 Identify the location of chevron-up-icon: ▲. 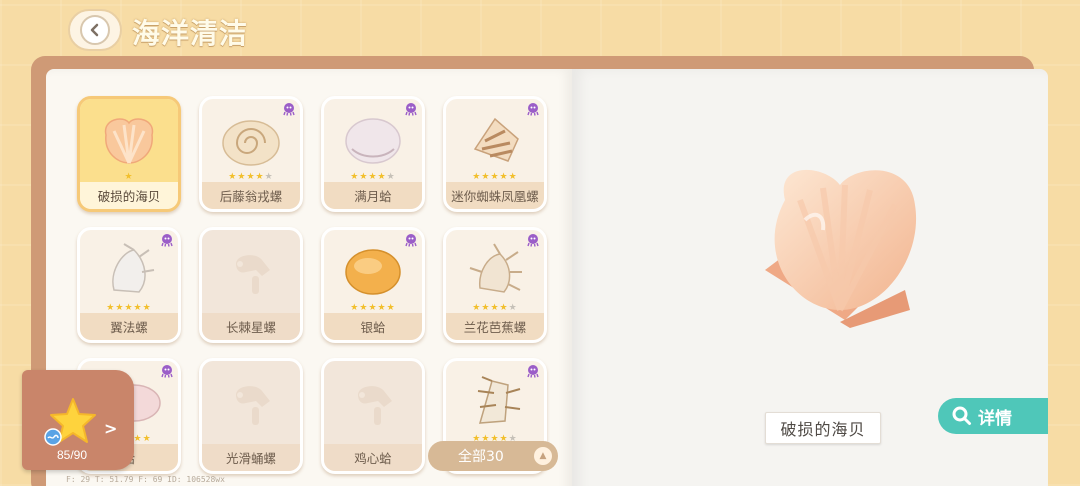
(543, 456).